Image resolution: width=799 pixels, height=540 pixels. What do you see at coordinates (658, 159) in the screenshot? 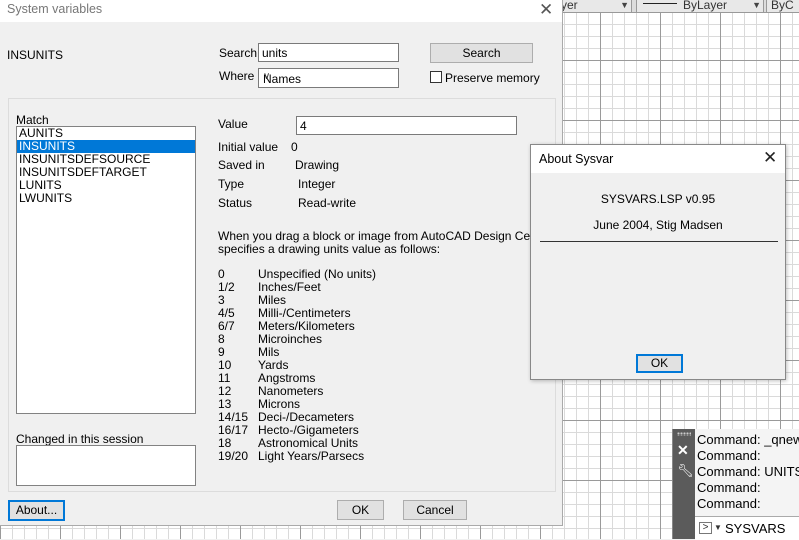
I see `about-titlebar: About Sysvar ✕` at bounding box center [658, 159].